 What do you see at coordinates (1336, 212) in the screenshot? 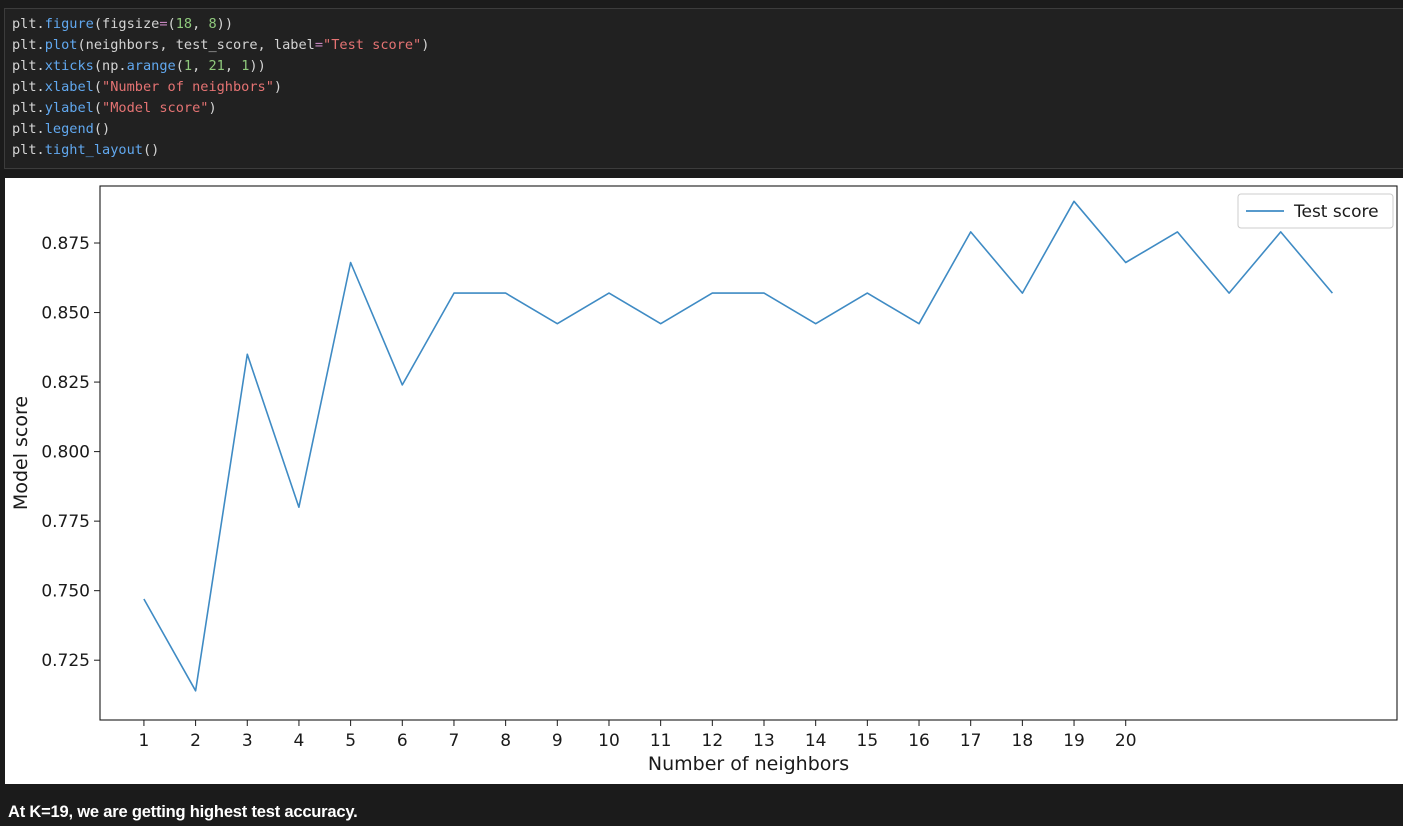
I see `legend-label: Test score` at bounding box center [1336, 212].